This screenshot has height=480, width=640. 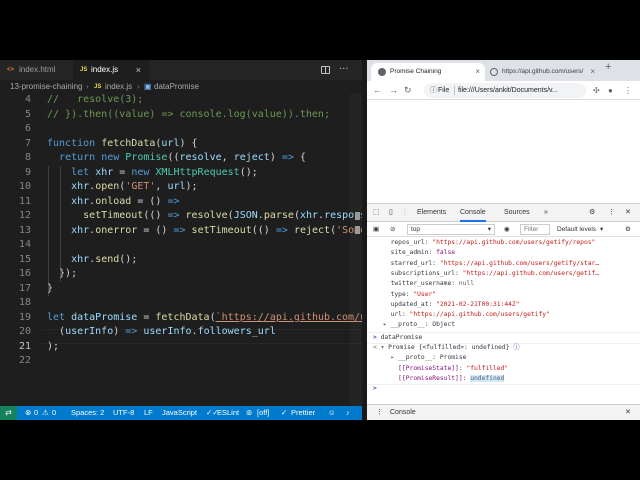 I want to click on code-token: ((, so click(x=173, y=157).